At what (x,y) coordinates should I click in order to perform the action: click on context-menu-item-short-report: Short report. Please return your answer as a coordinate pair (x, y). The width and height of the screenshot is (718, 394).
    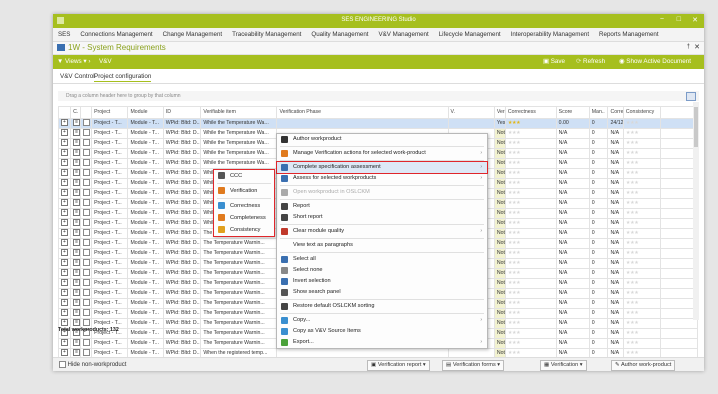
    Looking at the image, I should click on (382, 217).